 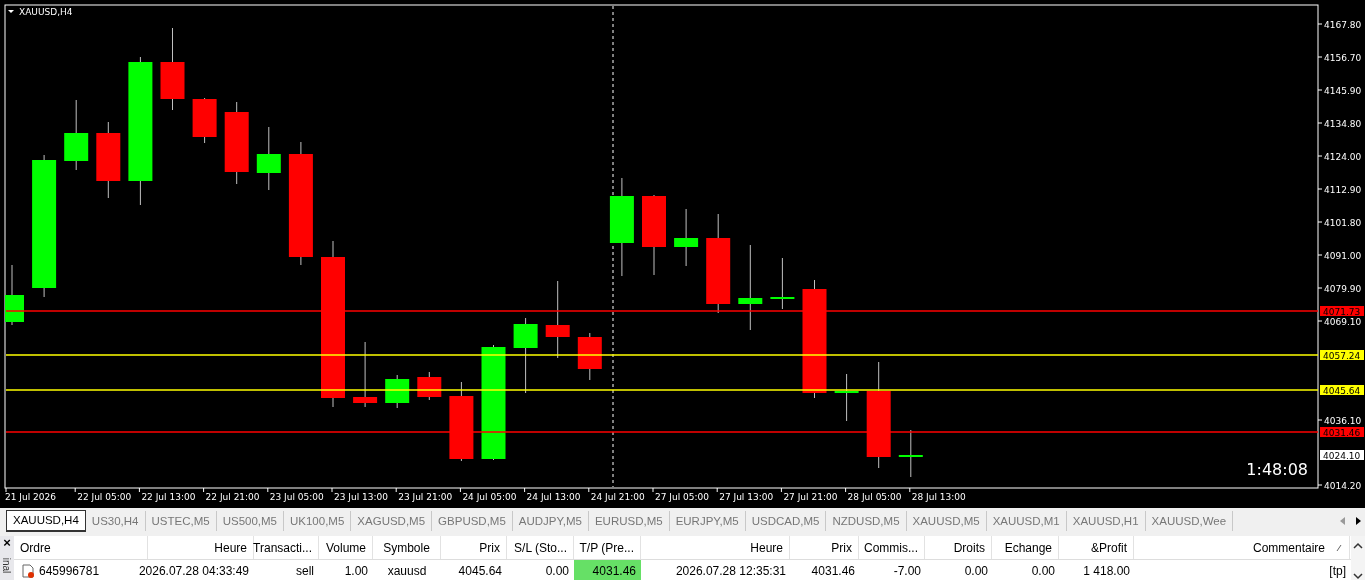 I want to click on time-label: 23 Jul 21:00, so click(x=424, y=494).